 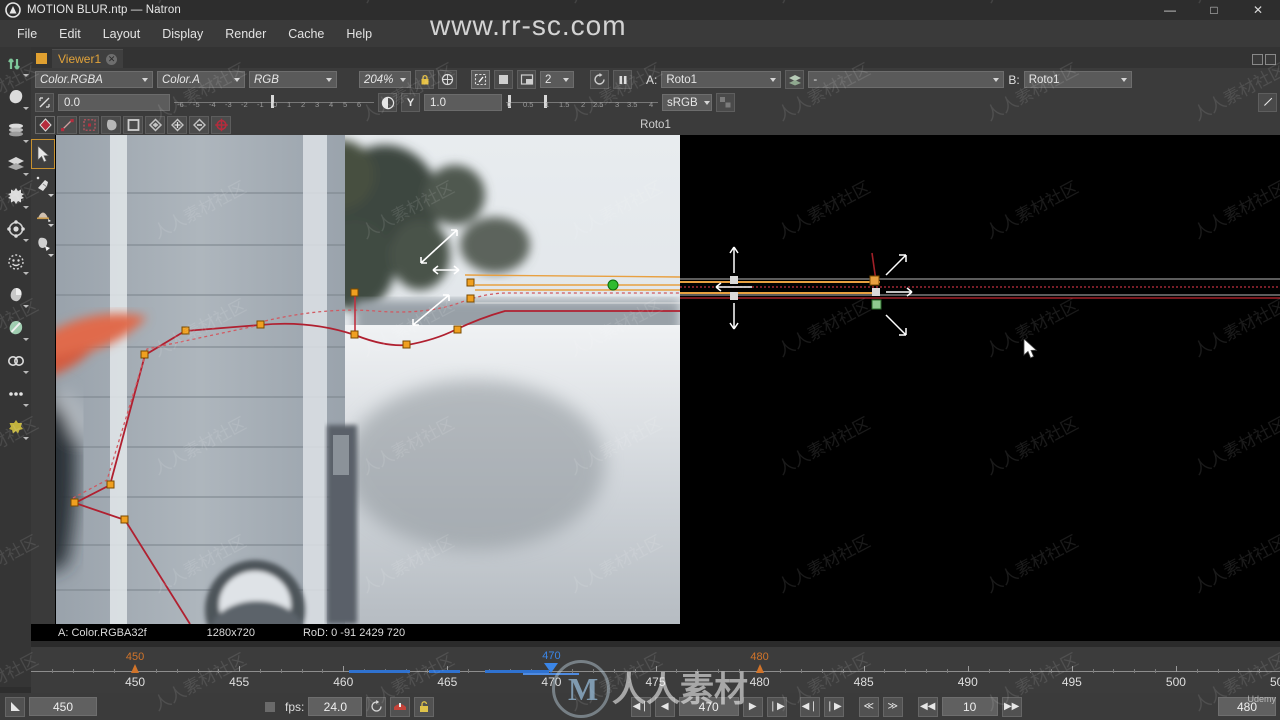 I want to click on gamma-toggle-button: Y, so click(x=410, y=102).